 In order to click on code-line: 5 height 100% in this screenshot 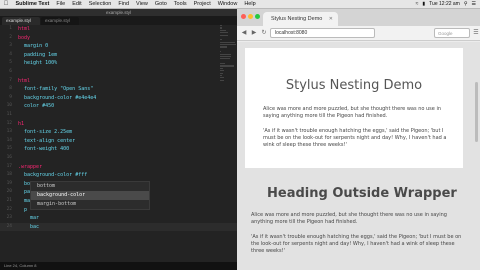, I will do `click(118, 63)`.